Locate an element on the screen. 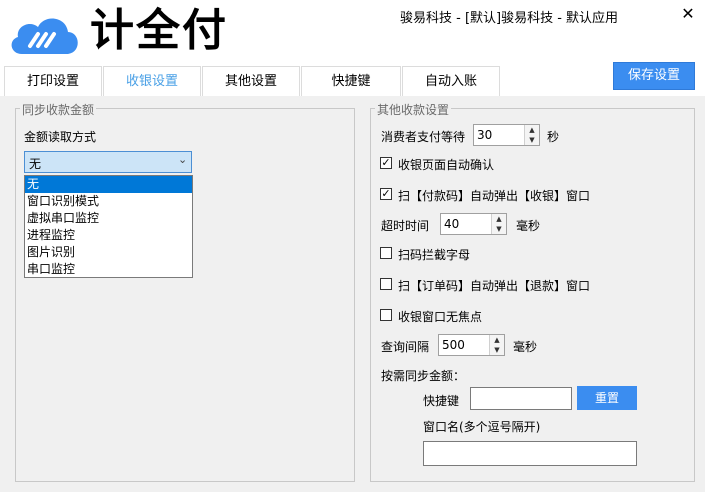 The width and height of the screenshot is (705, 492). no-focus-checkbox is located at coordinates (386, 315).